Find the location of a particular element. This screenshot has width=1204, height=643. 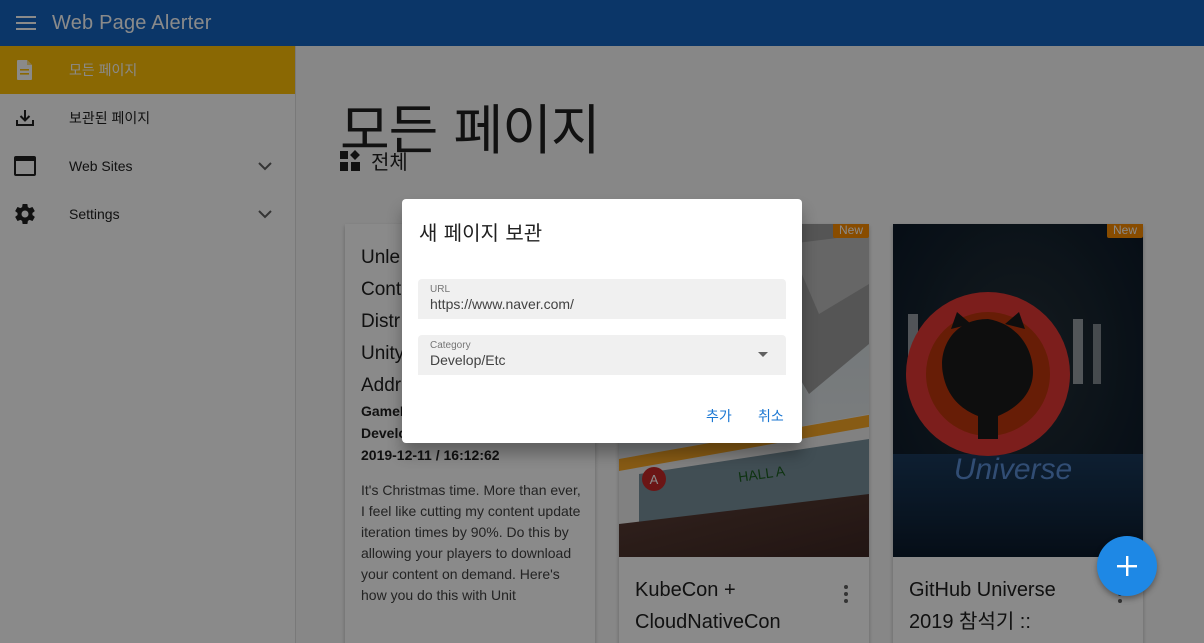

category-select: Category Develop/Etc is located at coordinates (602, 355).